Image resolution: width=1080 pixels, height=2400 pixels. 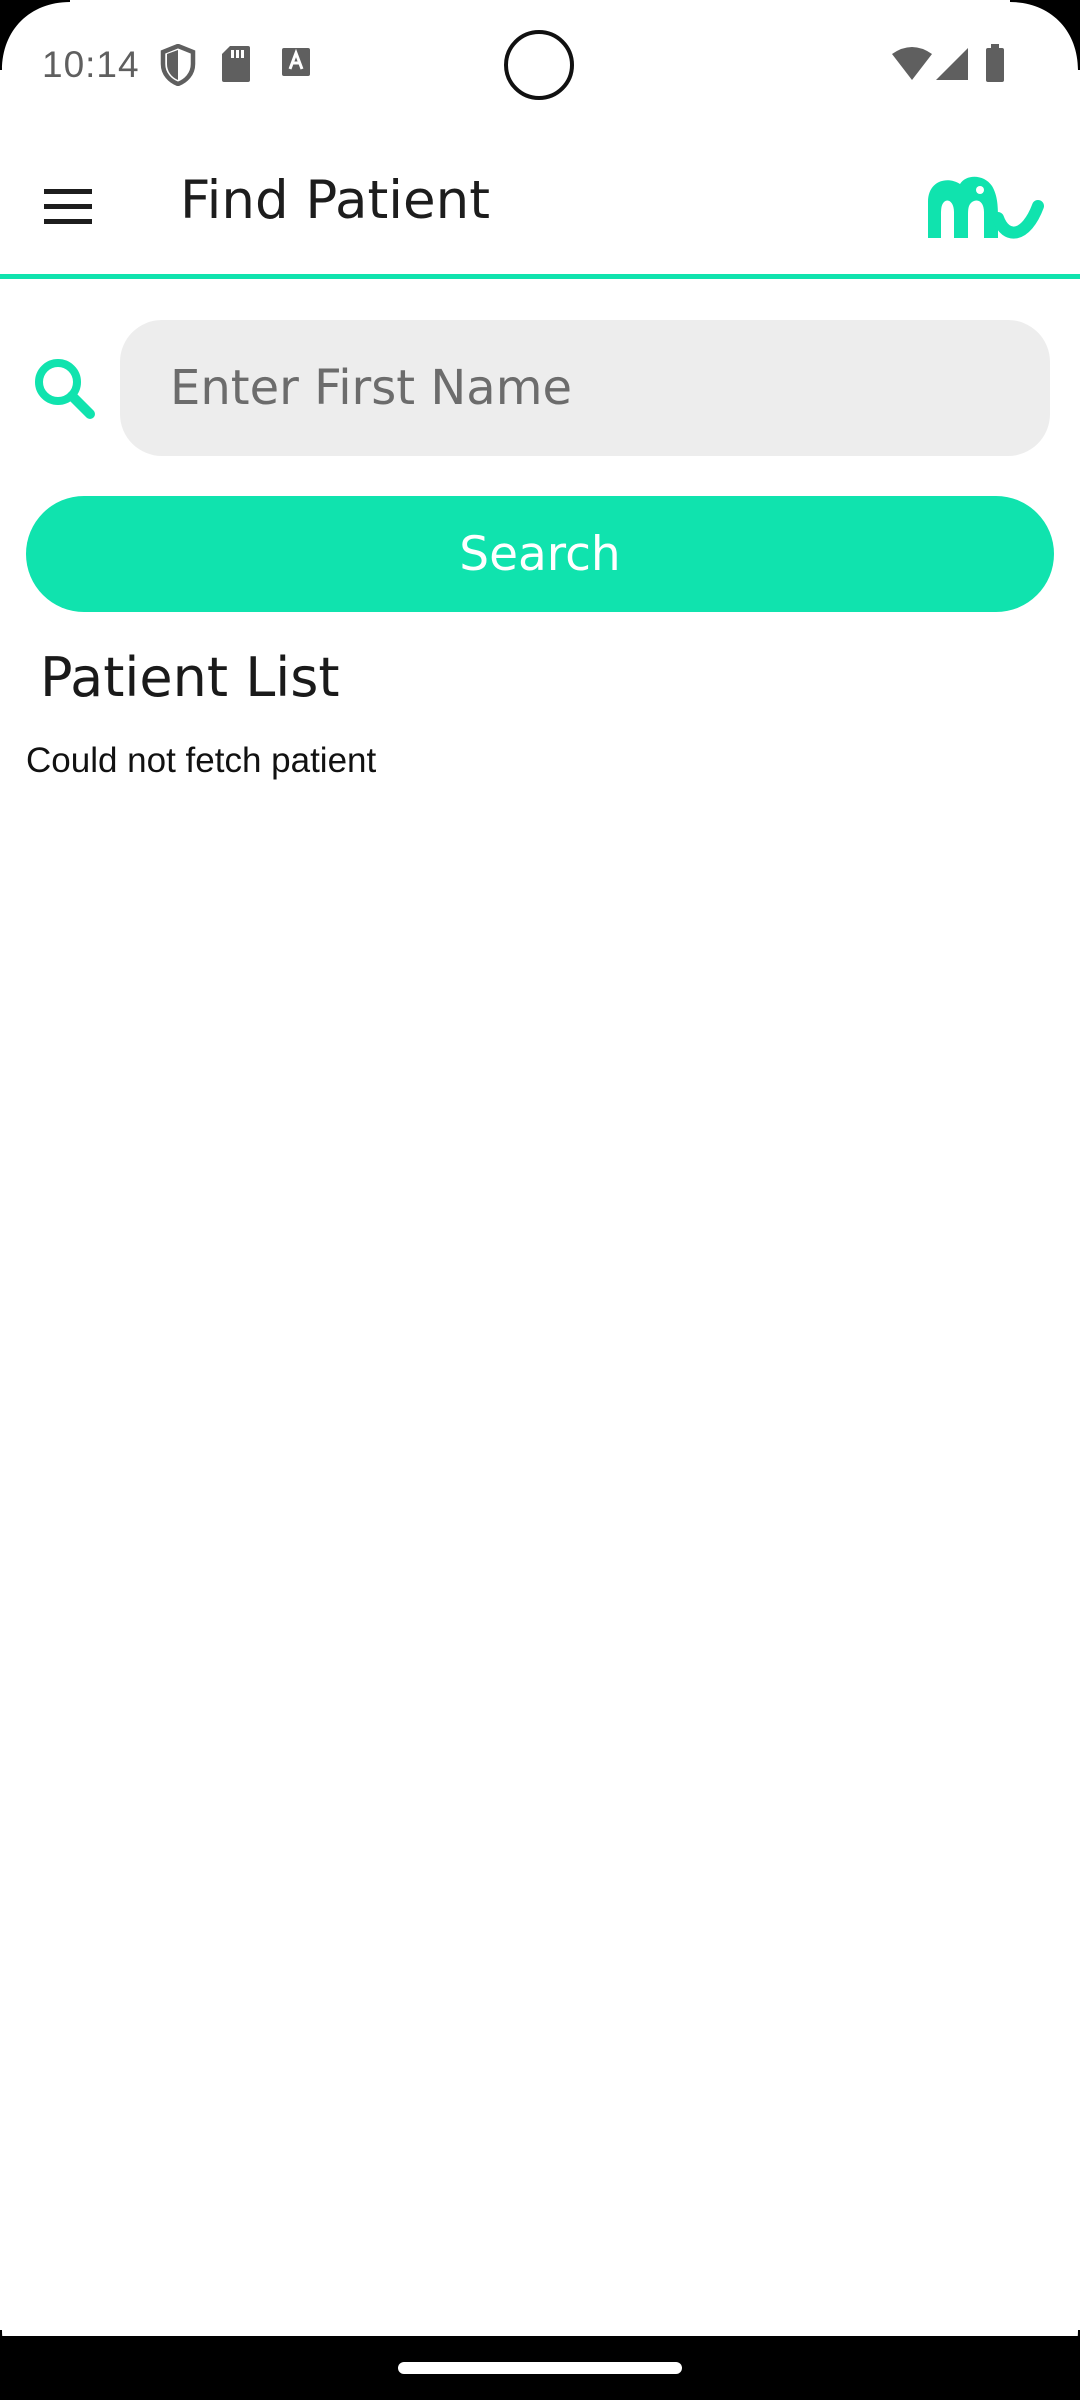 What do you see at coordinates (540, 554) in the screenshot?
I see `search-button: Search` at bounding box center [540, 554].